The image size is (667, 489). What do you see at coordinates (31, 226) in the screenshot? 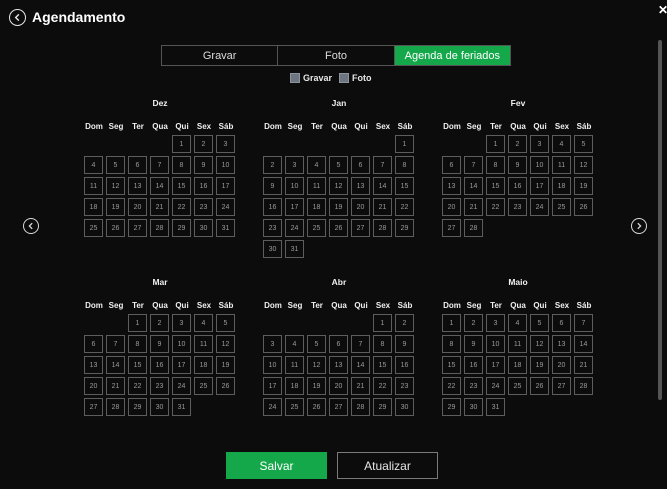
I see `prev-months-icon` at bounding box center [31, 226].